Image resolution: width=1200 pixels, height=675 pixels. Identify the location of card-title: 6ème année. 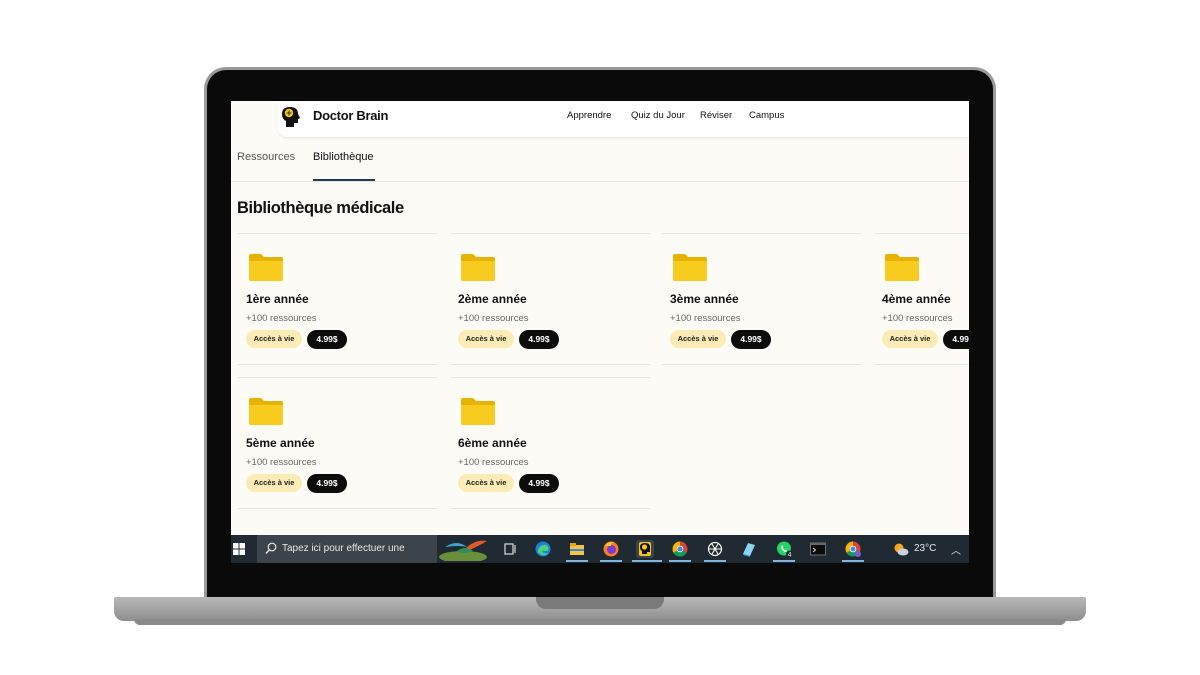
(492, 443).